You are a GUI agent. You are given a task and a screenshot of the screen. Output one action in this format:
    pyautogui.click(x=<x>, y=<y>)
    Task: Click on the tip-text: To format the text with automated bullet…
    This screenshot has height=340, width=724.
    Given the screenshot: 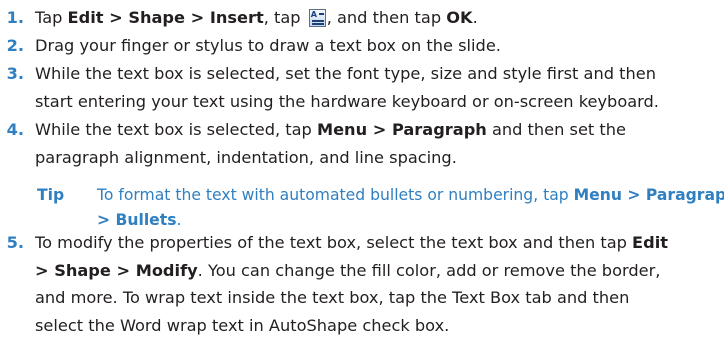 What is the action you would take?
    pyautogui.click(x=410, y=208)
    